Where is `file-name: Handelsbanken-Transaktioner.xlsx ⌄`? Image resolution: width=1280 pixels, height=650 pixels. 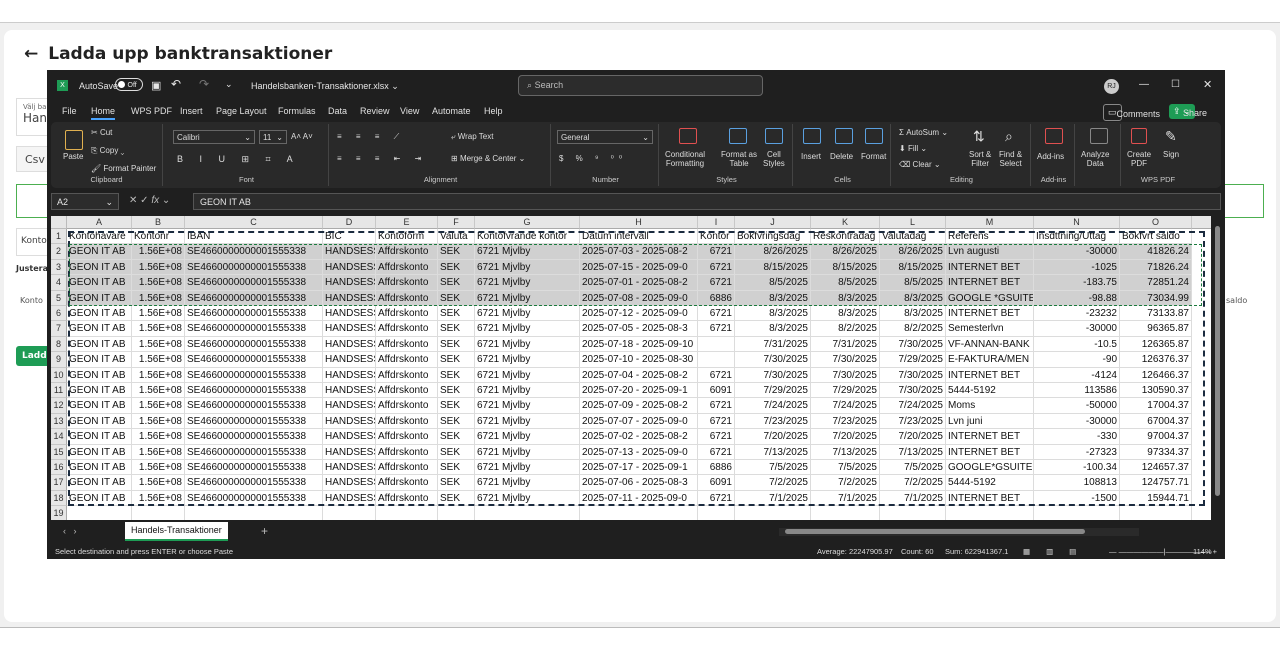 file-name: Handelsbanken-Transaktioner.xlsx ⌄ is located at coordinates (325, 86).